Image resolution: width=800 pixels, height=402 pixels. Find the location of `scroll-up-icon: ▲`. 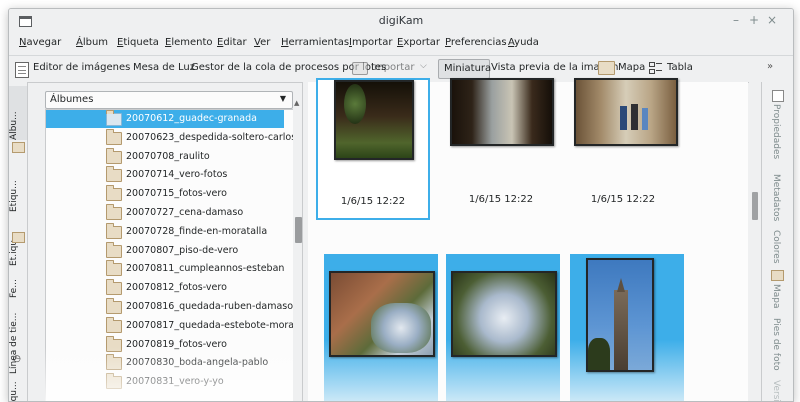

scroll-up-icon: ▲ is located at coordinates (296, 103).